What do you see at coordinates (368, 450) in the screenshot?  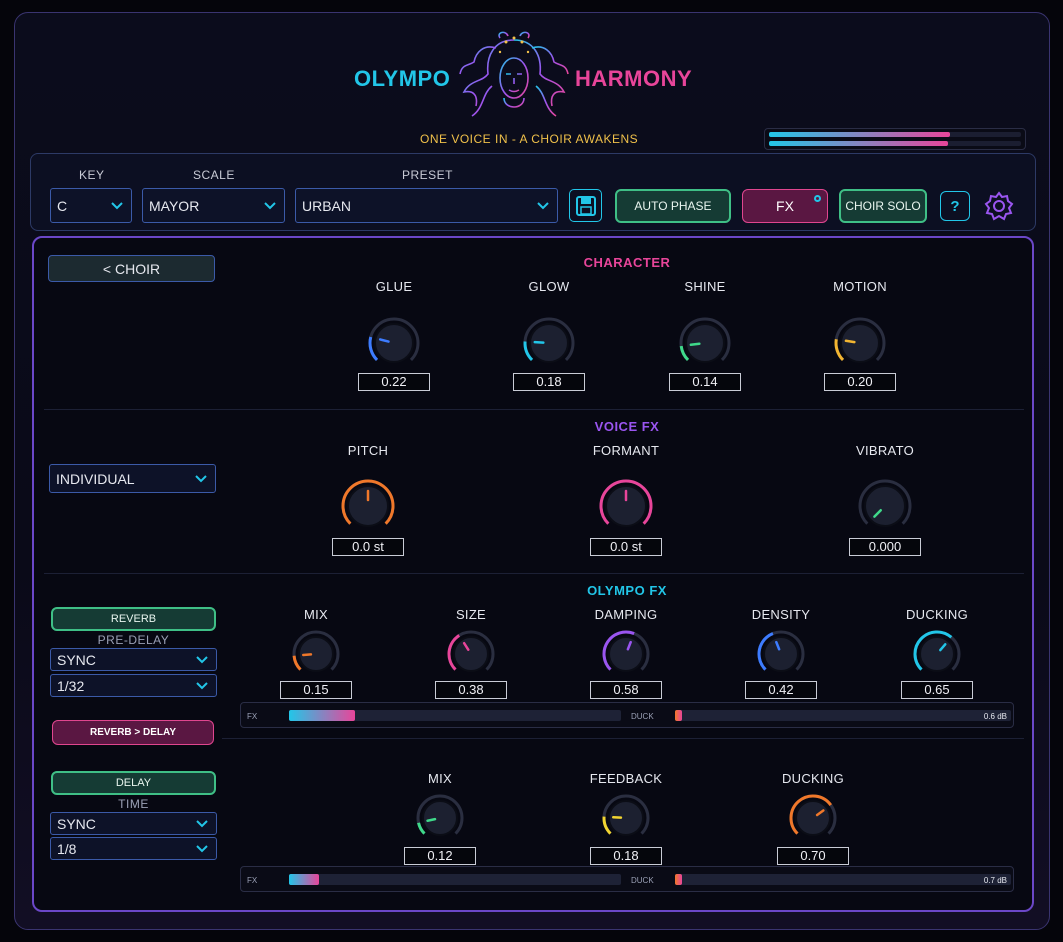 I see `voice-fx-knob-label: PITCH` at bounding box center [368, 450].